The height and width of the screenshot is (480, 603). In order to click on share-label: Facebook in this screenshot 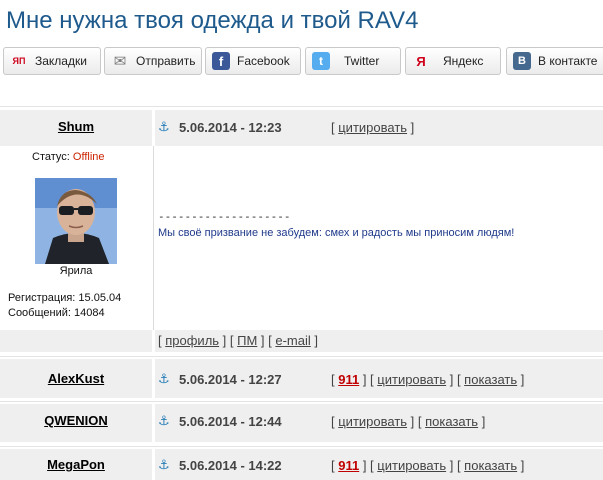, I will do `click(263, 61)`.